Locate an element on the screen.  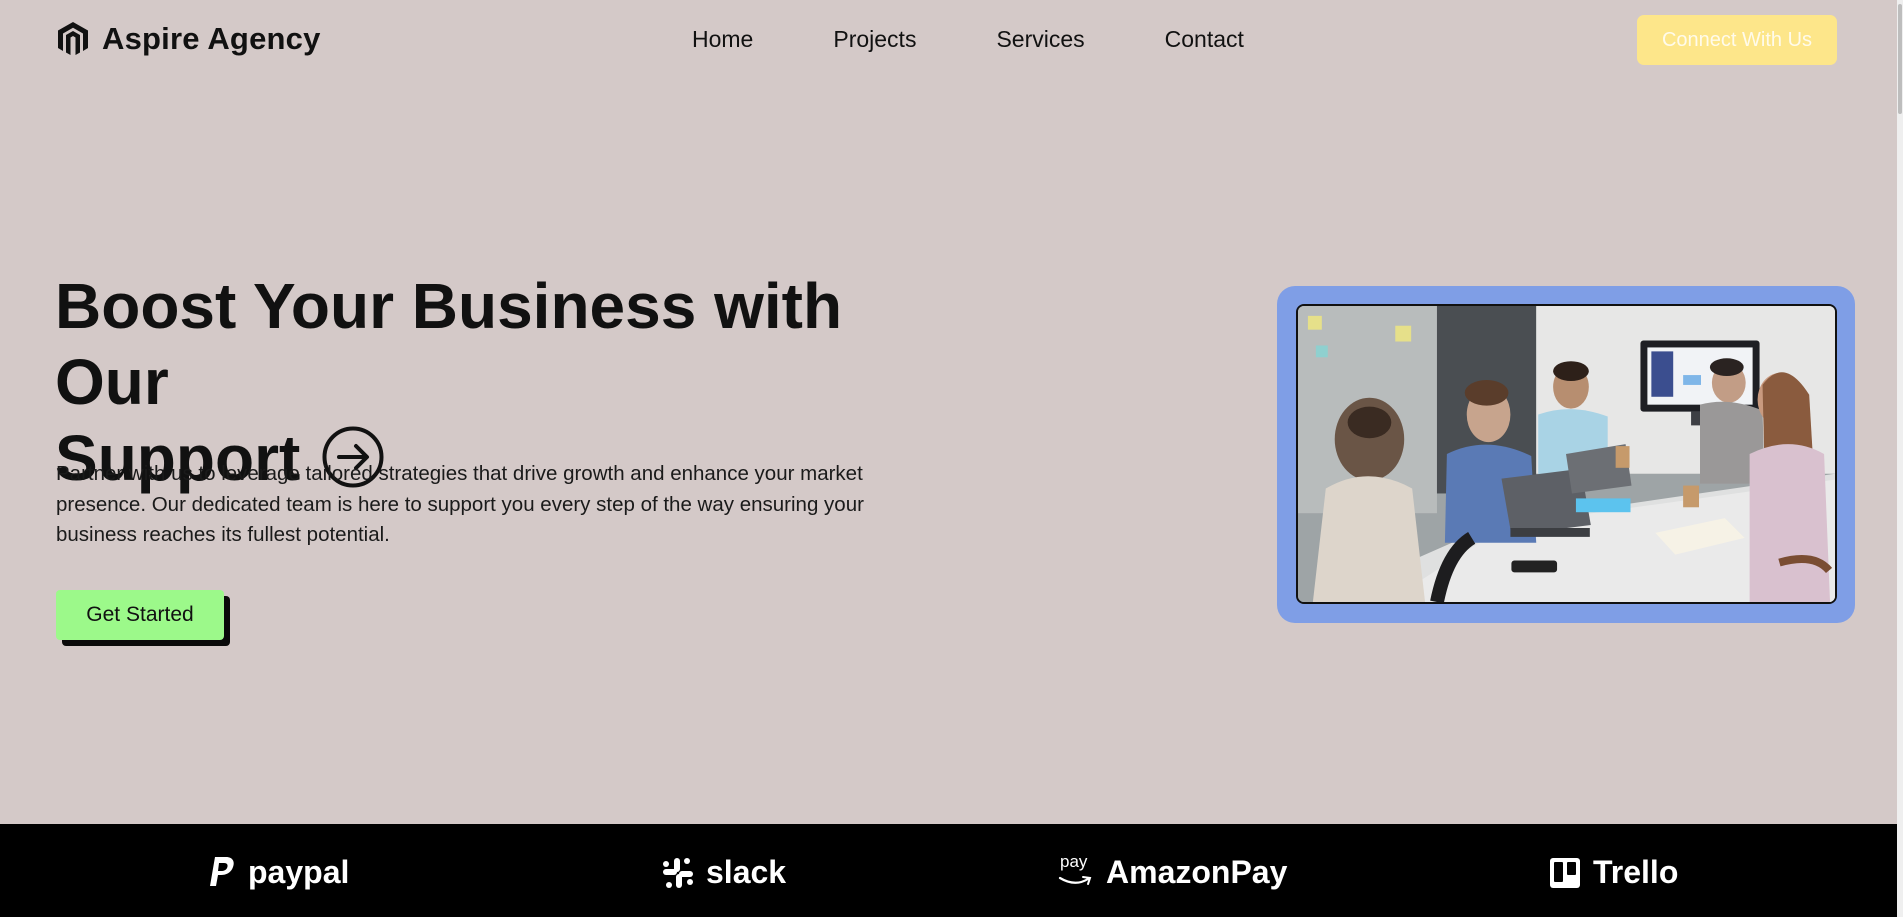
partner-name: Trello is located at coordinates (1636, 872).